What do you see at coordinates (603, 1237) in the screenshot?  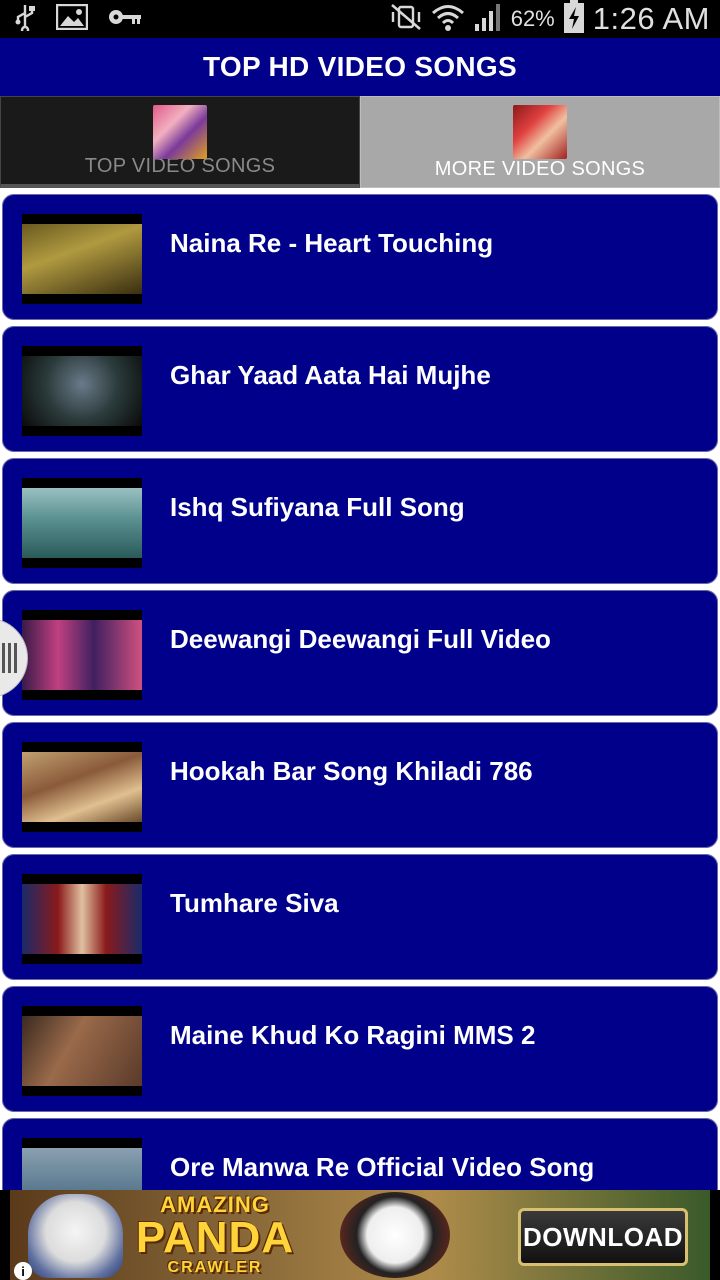 I see `ad-download-button: DOWNLOAD` at bounding box center [603, 1237].